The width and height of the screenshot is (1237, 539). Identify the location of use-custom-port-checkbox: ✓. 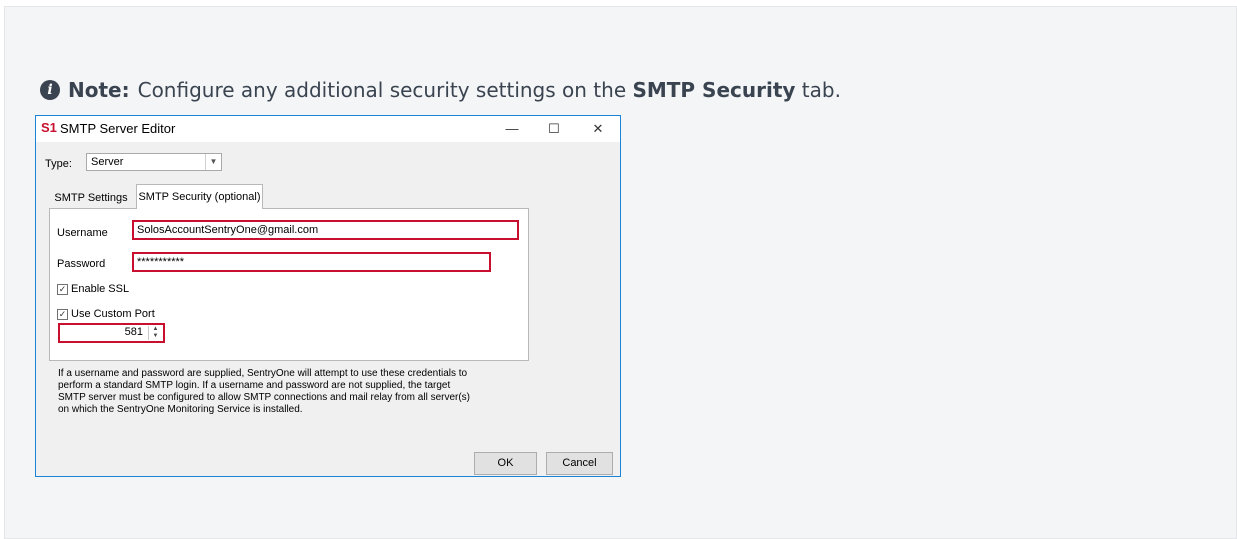
(62, 314).